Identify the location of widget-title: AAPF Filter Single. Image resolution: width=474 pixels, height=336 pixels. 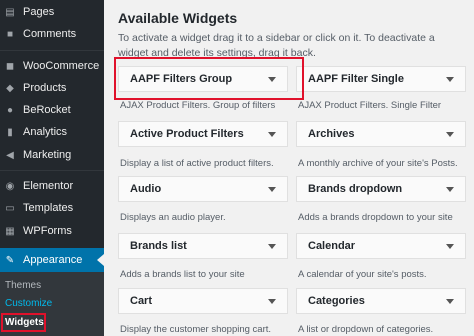
(356, 79).